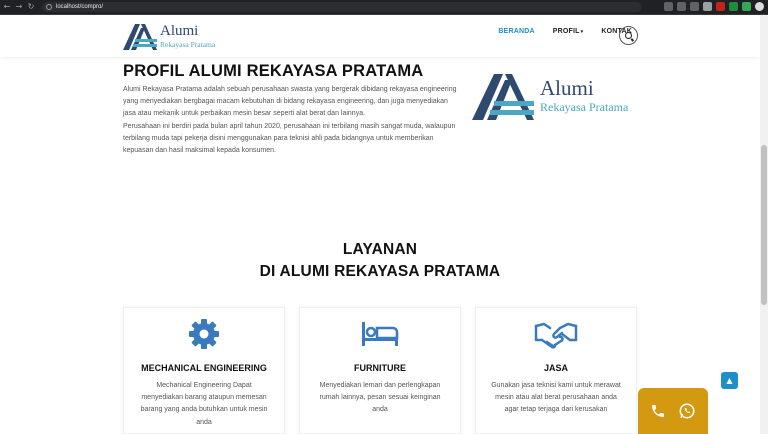 This screenshot has width=768, height=434. I want to click on chevron-up-icon: ▲, so click(729, 380).